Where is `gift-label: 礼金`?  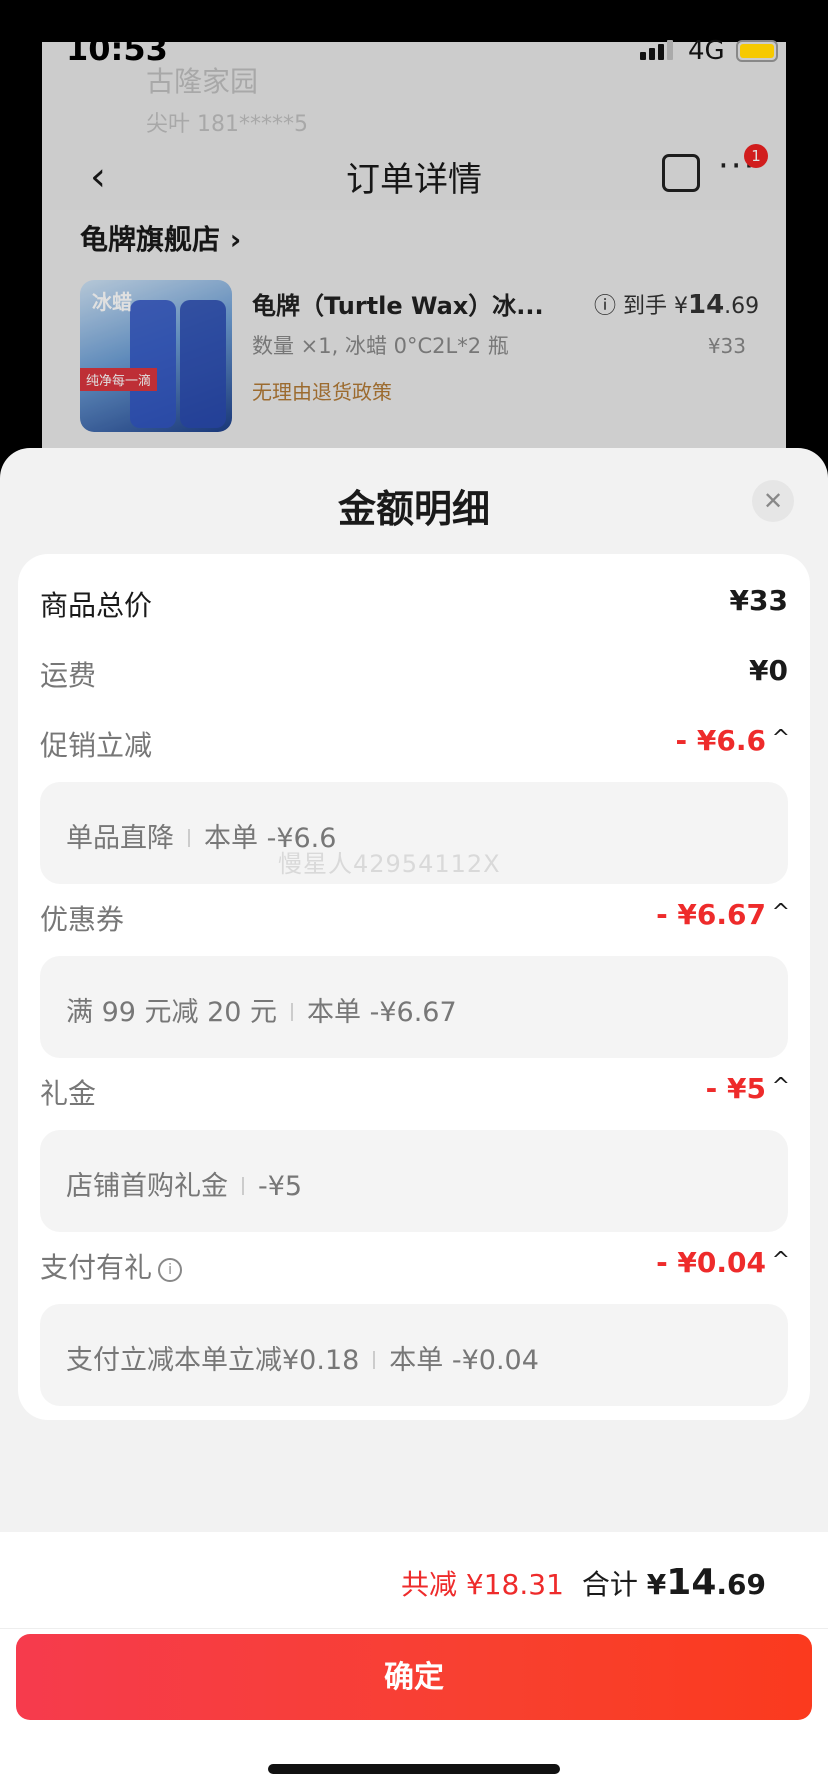
gift-label: 礼金 is located at coordinates (68, 1093).